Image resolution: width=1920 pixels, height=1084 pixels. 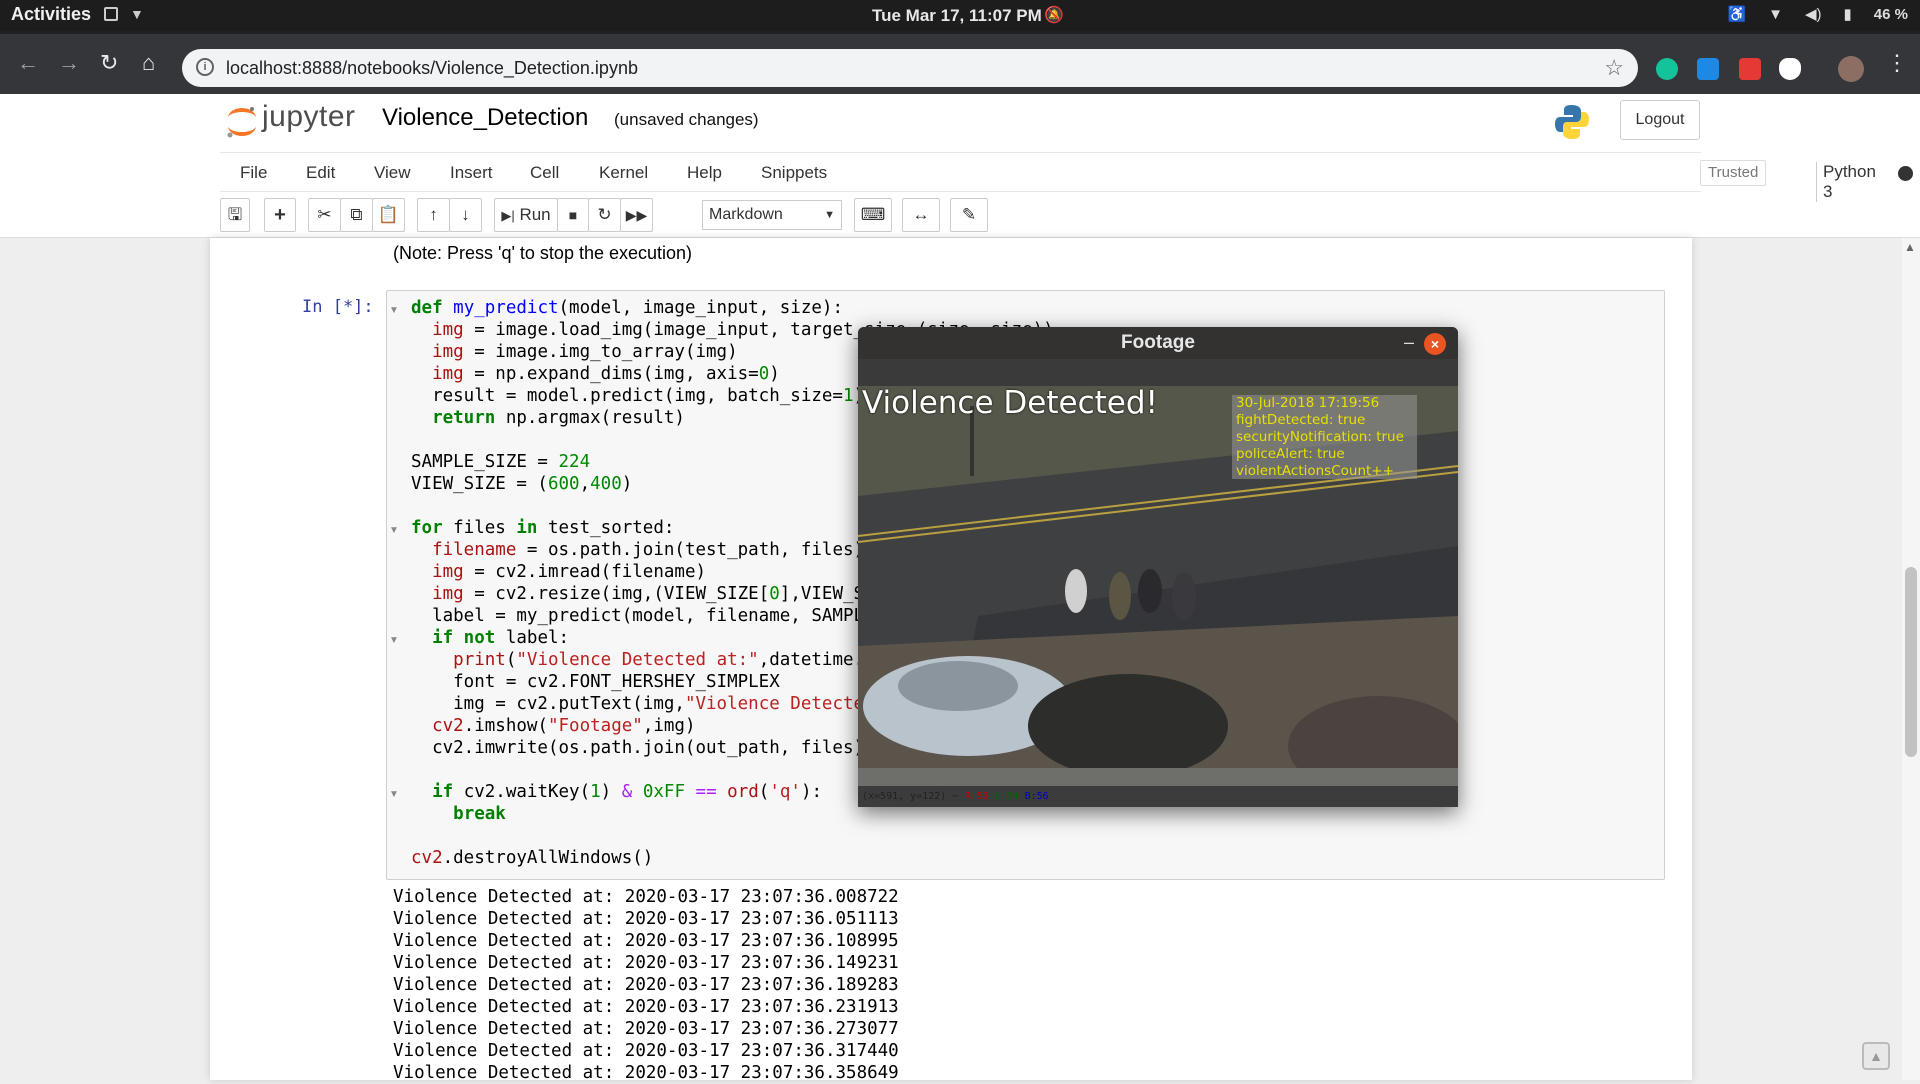 What do you see at coordinates (109, 63) in the screenshot?
I see `reload-icon: ↻` at bounding box center [109, 63].